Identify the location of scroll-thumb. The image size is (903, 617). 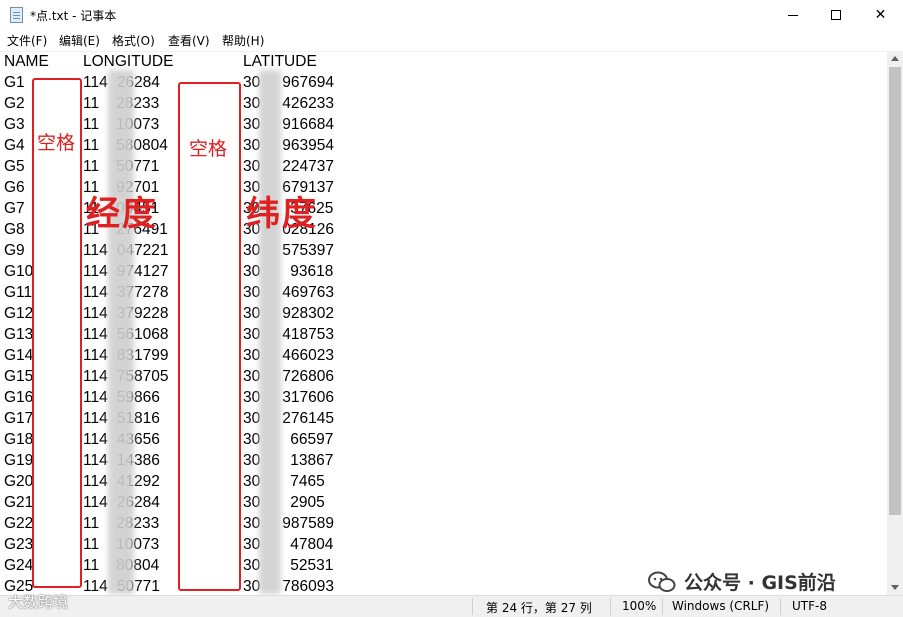
(895, 291).